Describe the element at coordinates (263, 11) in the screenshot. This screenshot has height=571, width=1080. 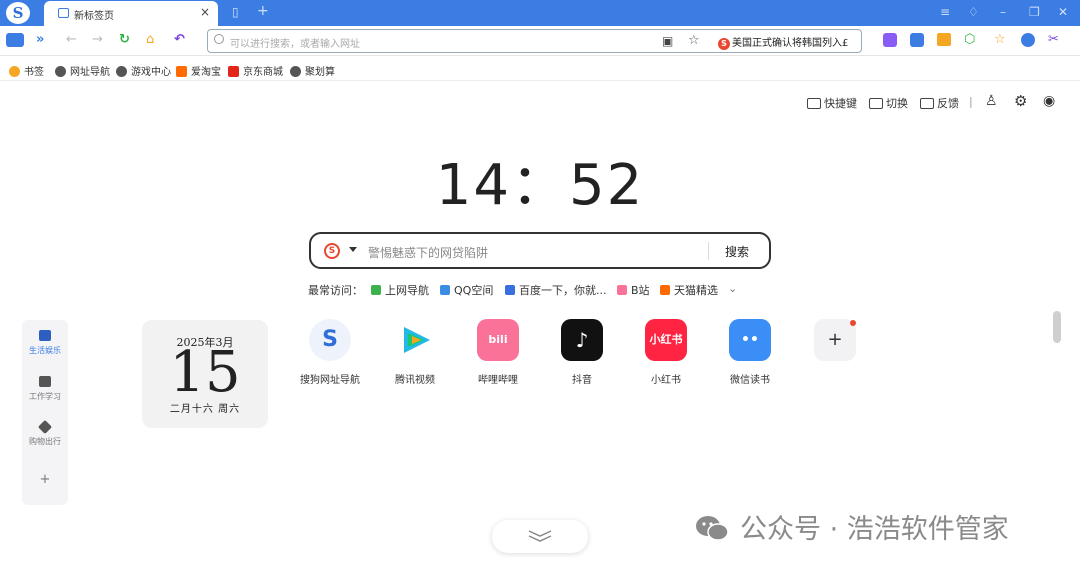
I see `new-tab-button: +` at that location.